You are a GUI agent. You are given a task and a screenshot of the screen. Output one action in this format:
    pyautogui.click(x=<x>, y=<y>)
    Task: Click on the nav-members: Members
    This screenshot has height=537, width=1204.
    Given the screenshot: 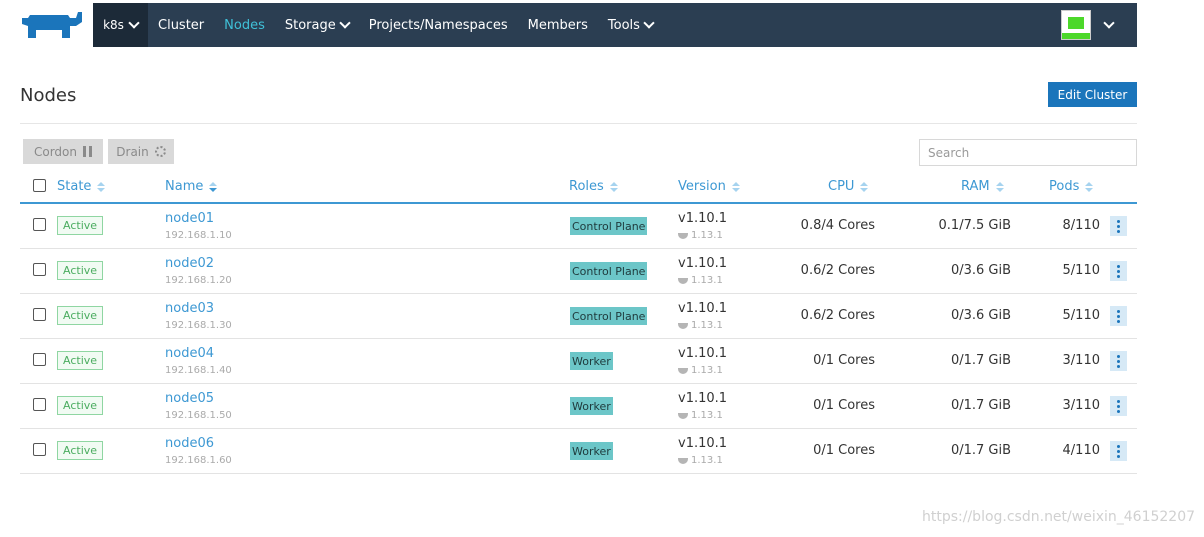 What is the action you would take?
    pyautogui.click(x=558, y=25)
    